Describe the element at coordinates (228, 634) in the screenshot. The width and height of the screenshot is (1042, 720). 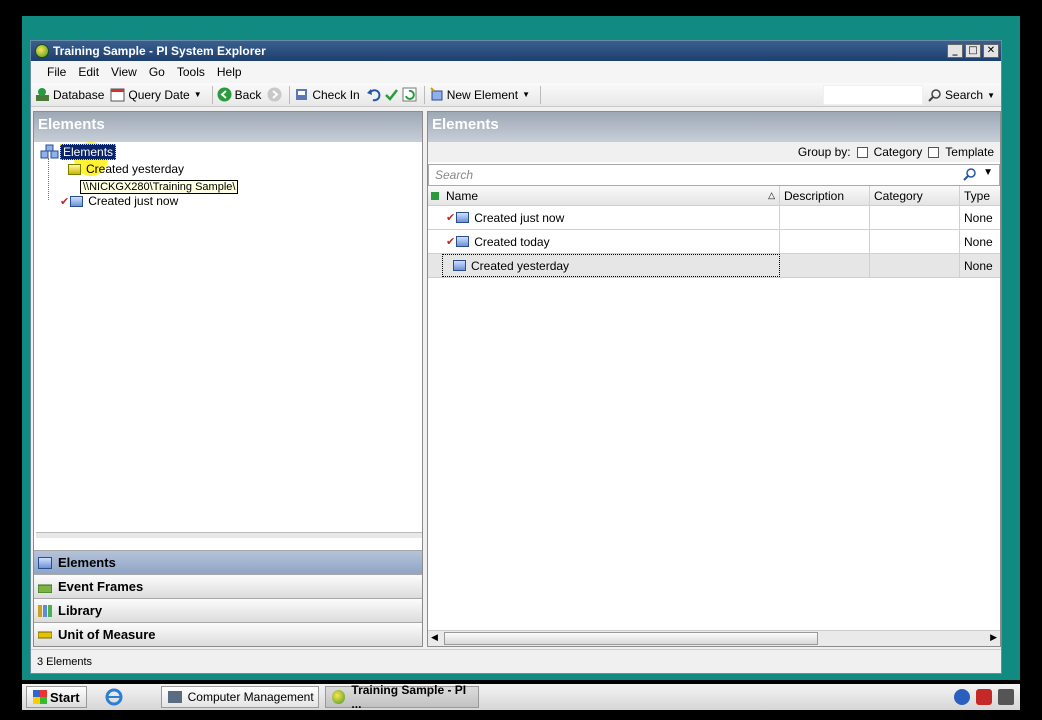
I see `nav-unit-of-measure: Unit of Measure` at that location.